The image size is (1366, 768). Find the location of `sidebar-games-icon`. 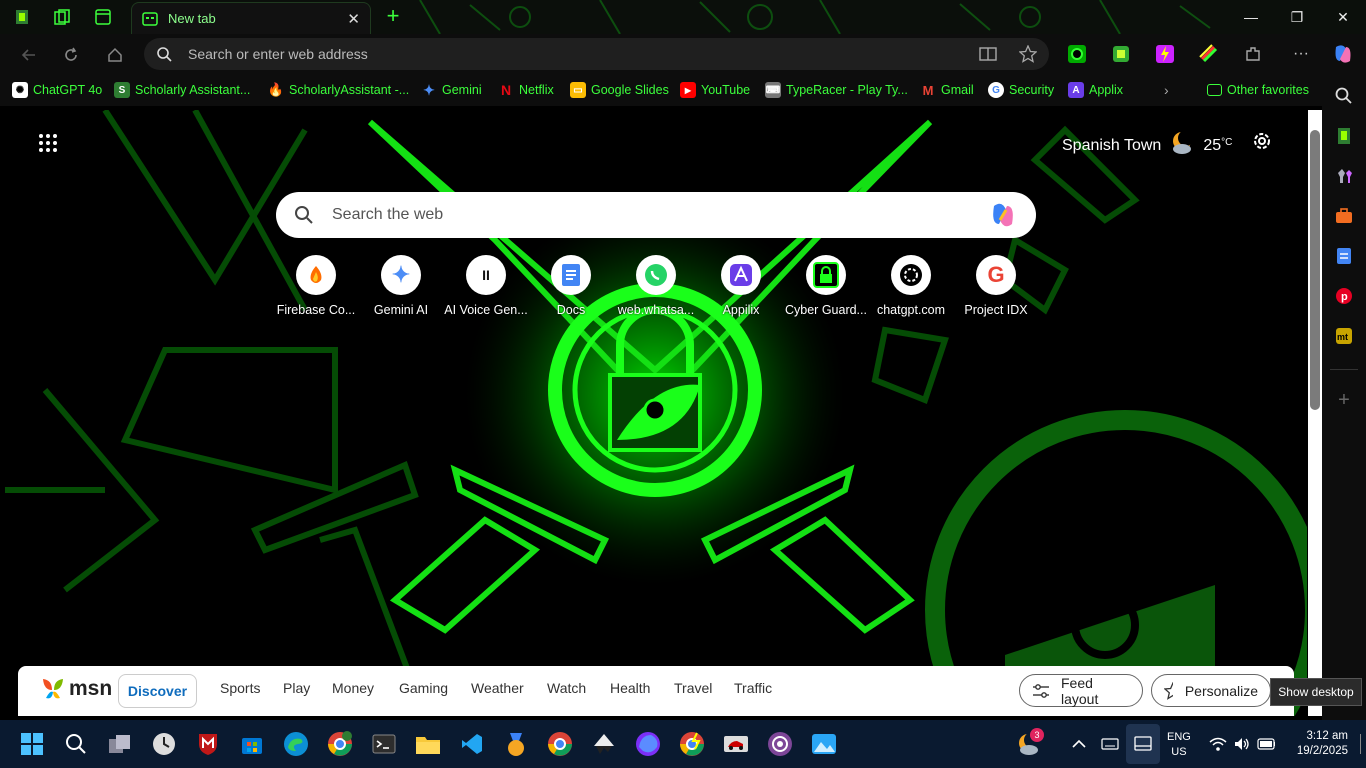

sidebar-games-icon is located at coordinates (1344, 176).